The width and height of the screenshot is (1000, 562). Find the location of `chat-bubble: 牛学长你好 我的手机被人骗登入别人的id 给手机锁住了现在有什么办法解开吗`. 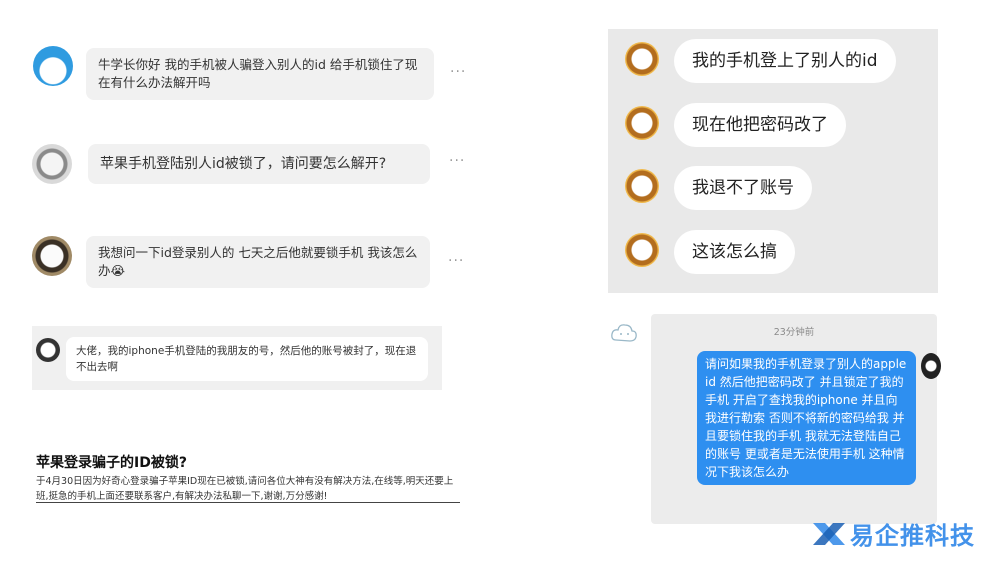

chat-bubble: 牛学长你好 我的手机被人骗登入别人的id 给手机锁住了现在有什么办法解开吗 is located at coordinates (260, 74).